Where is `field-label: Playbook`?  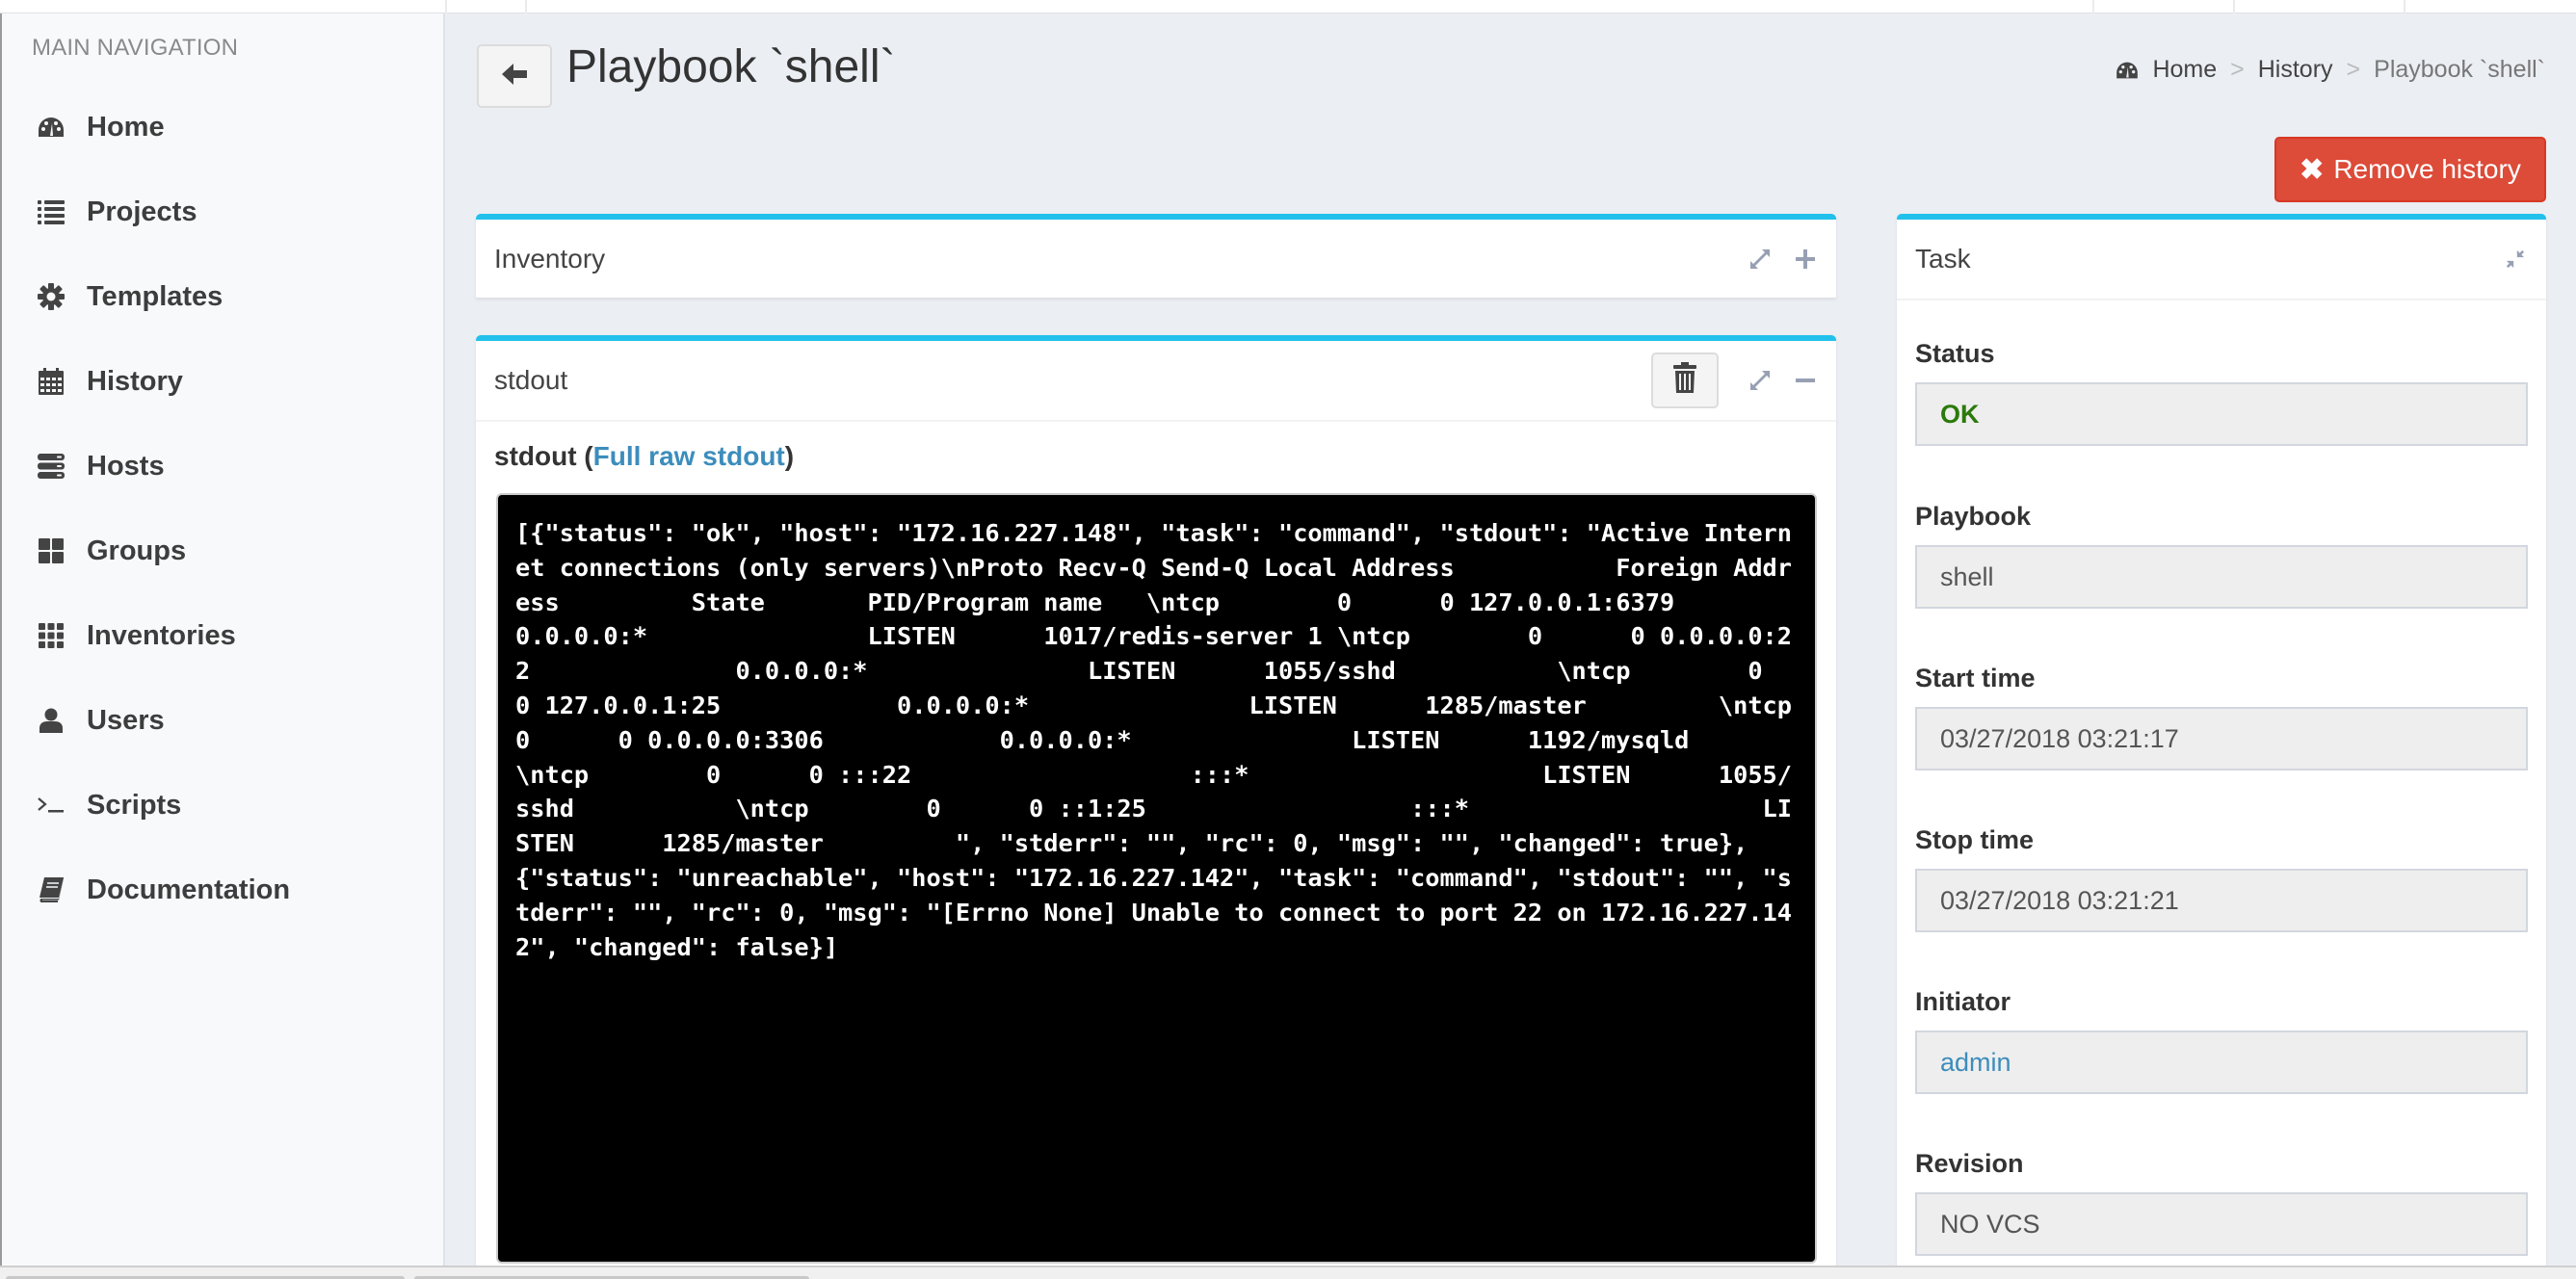 field-label: Playbook is located at coordinates (1973, 516).